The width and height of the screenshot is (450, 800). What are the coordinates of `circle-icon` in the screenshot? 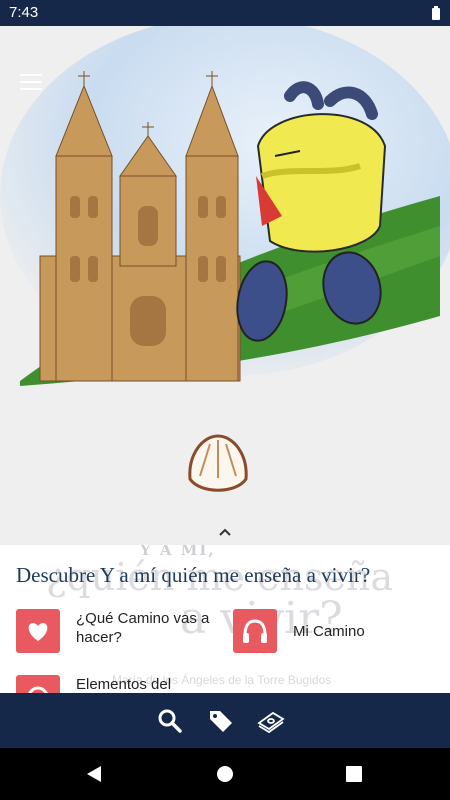 It's located at (38, 684).